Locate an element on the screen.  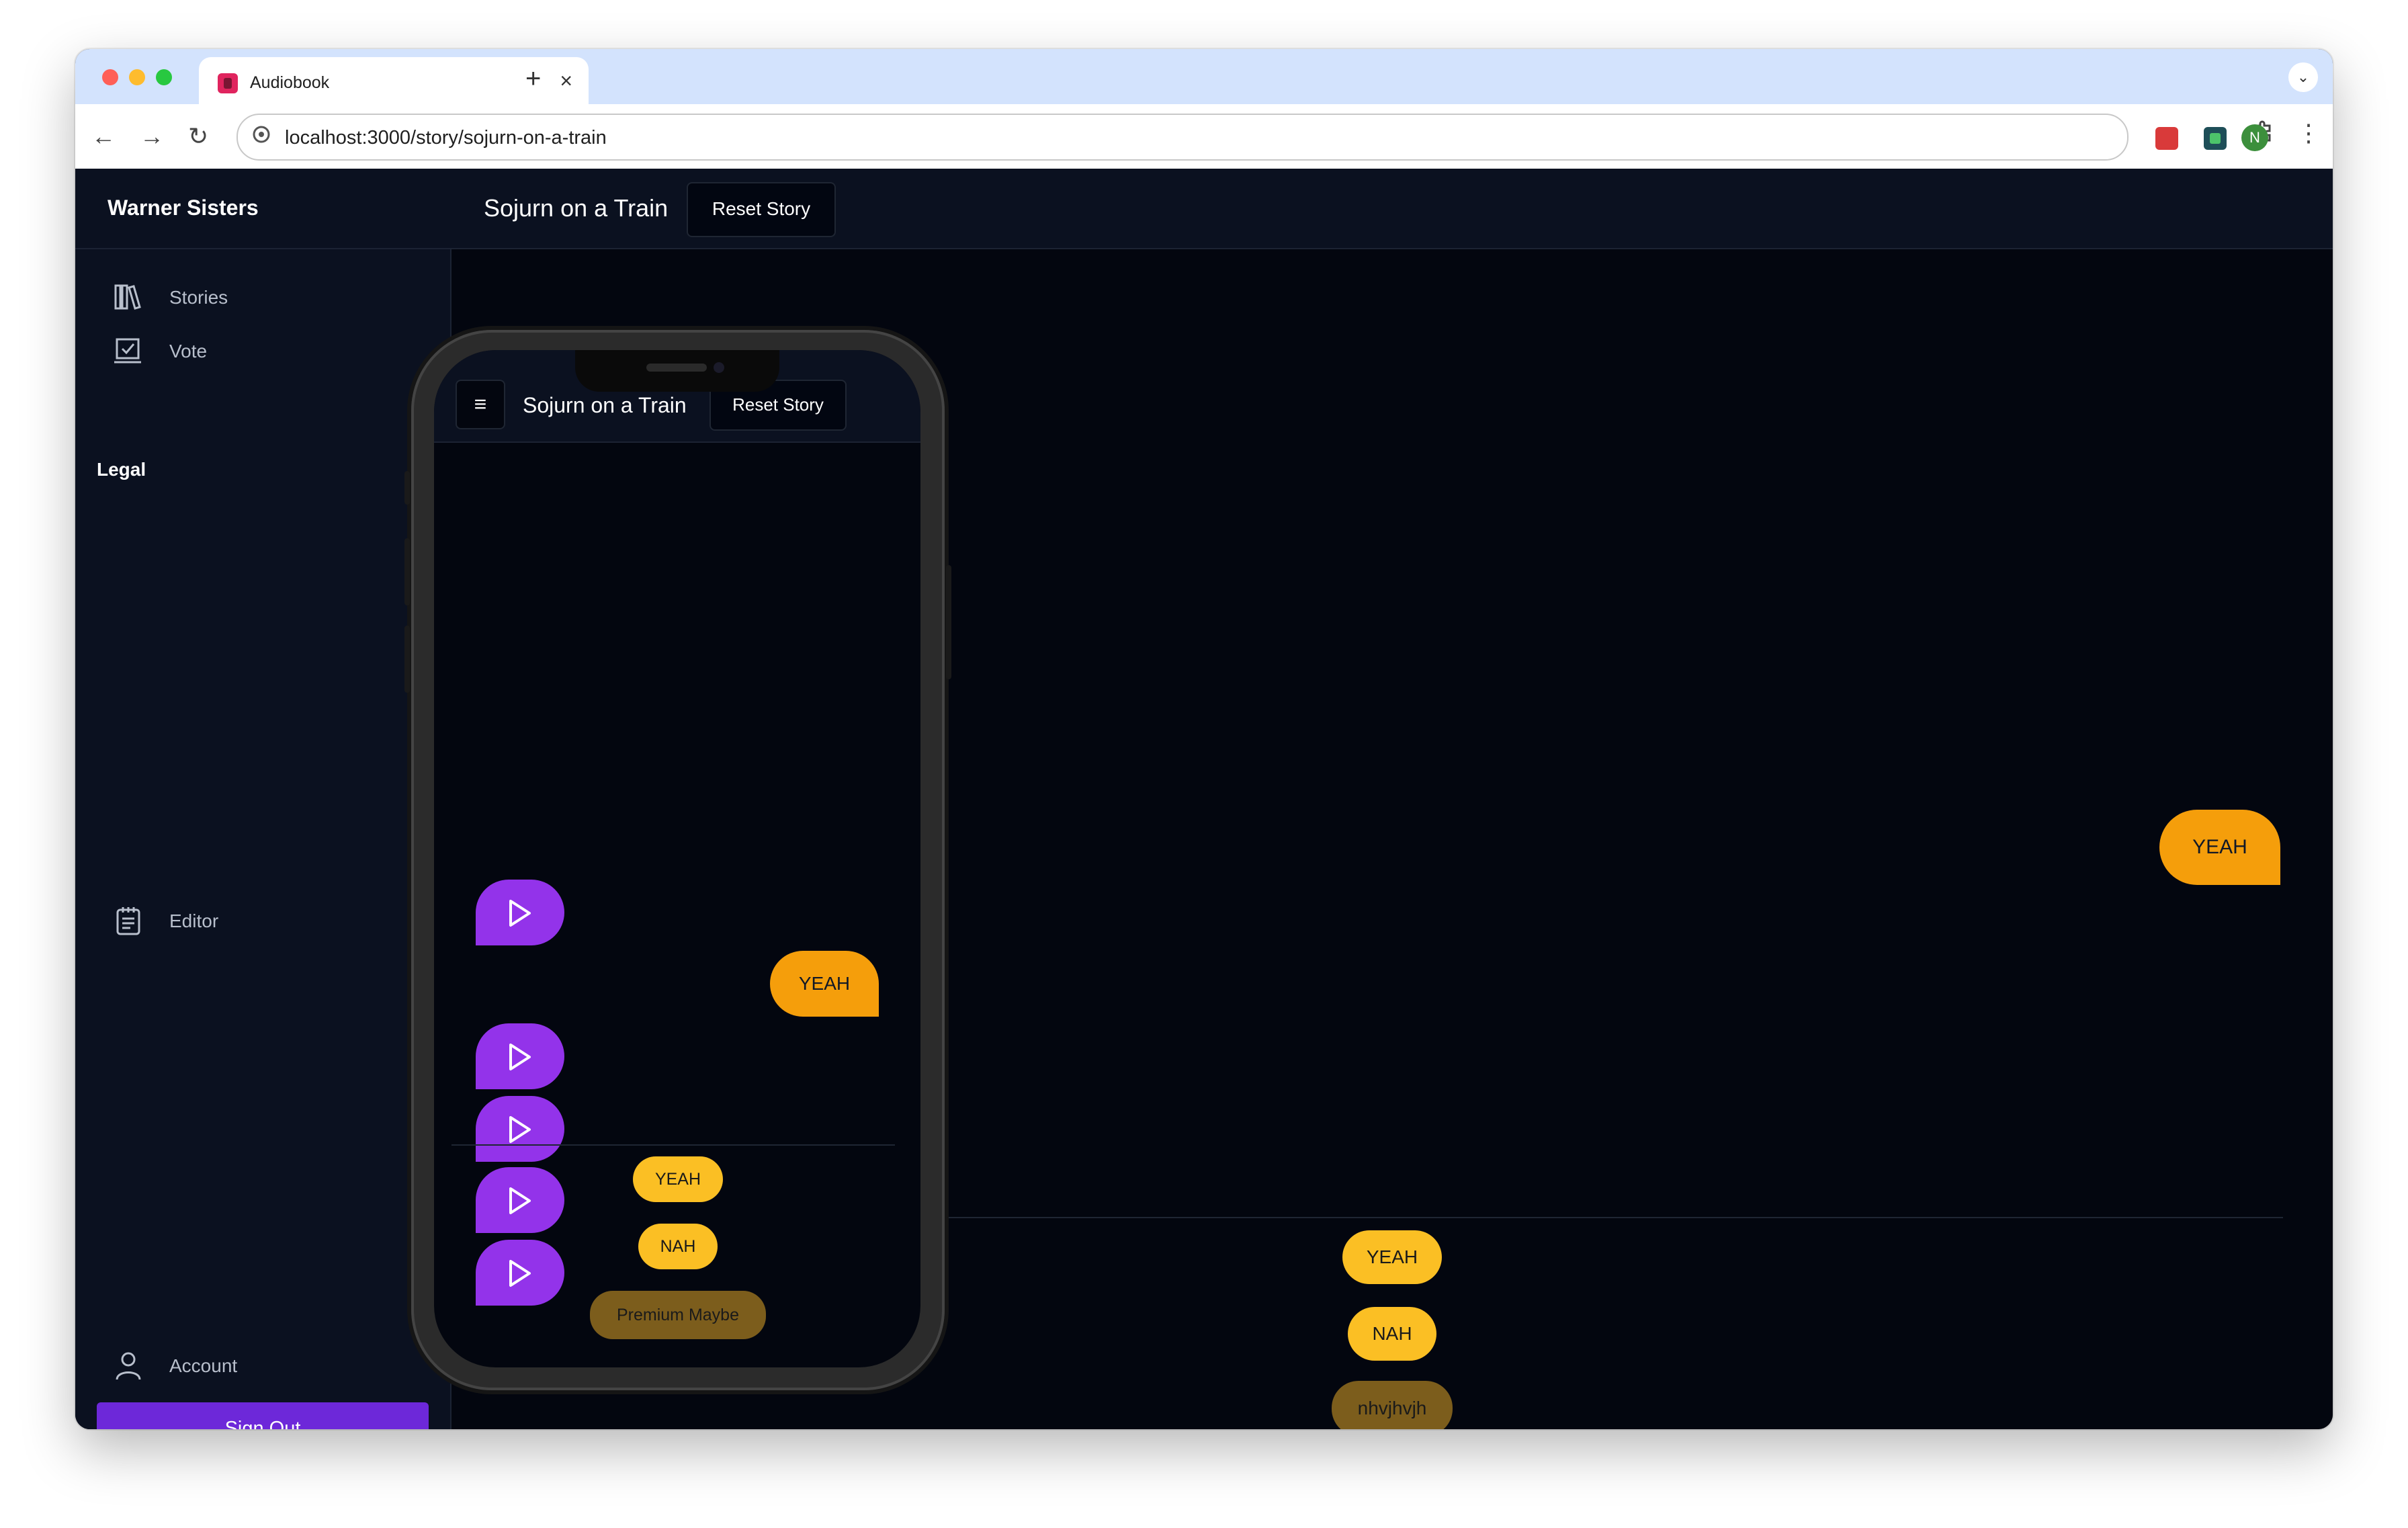
sidebar-item-label: Stories is located at coordinates (198, 298).